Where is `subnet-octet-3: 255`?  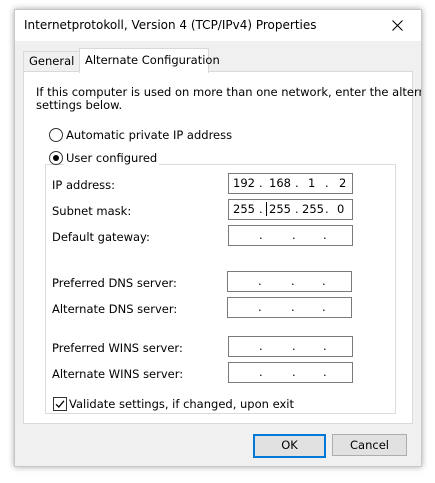
subnet-octet-3: 255 is located at coordinates (313, 209).